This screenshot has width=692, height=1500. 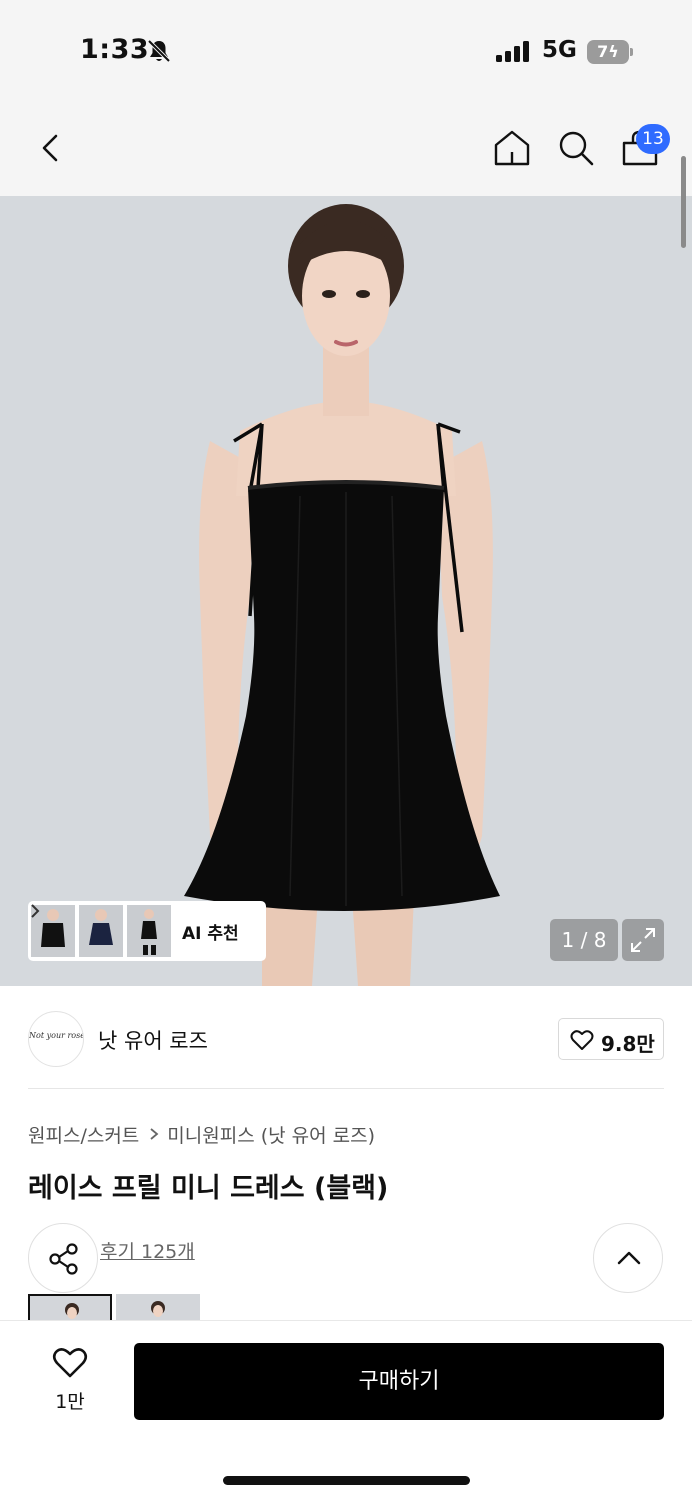 What do you see at coordinates (147, 1250) in the screenshot?
I see `review-link: 후기 125개` at bounding box center [147, 1250].